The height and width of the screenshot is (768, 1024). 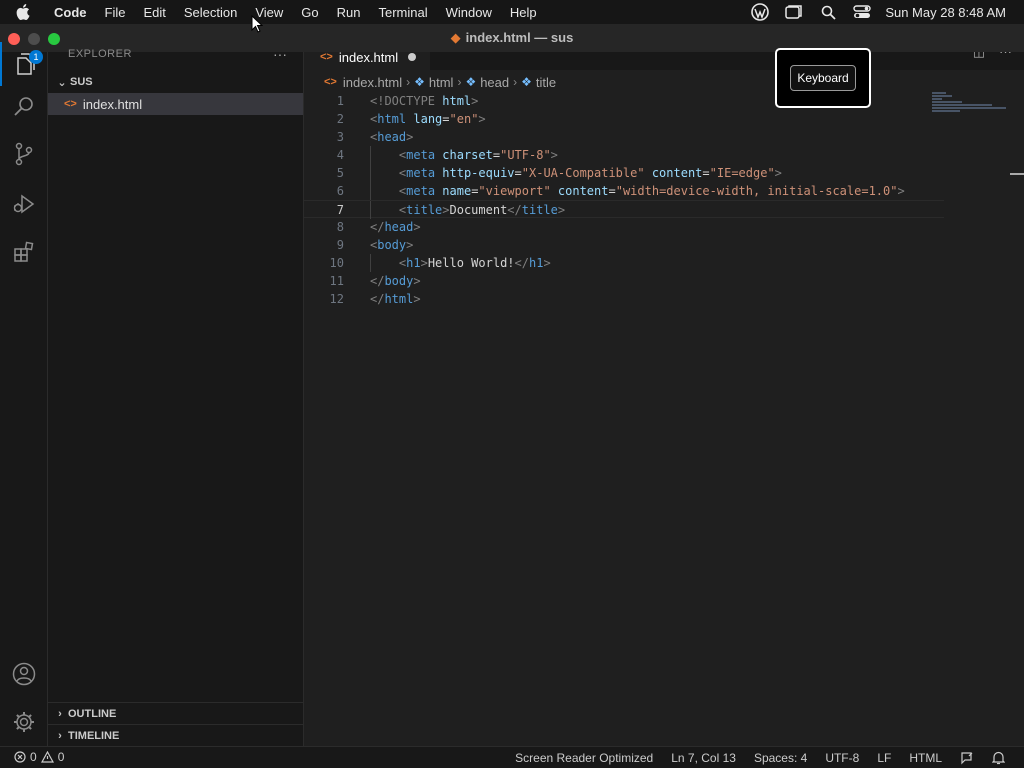 I want to click on wordpress-icon, so click(x=760, y=12).